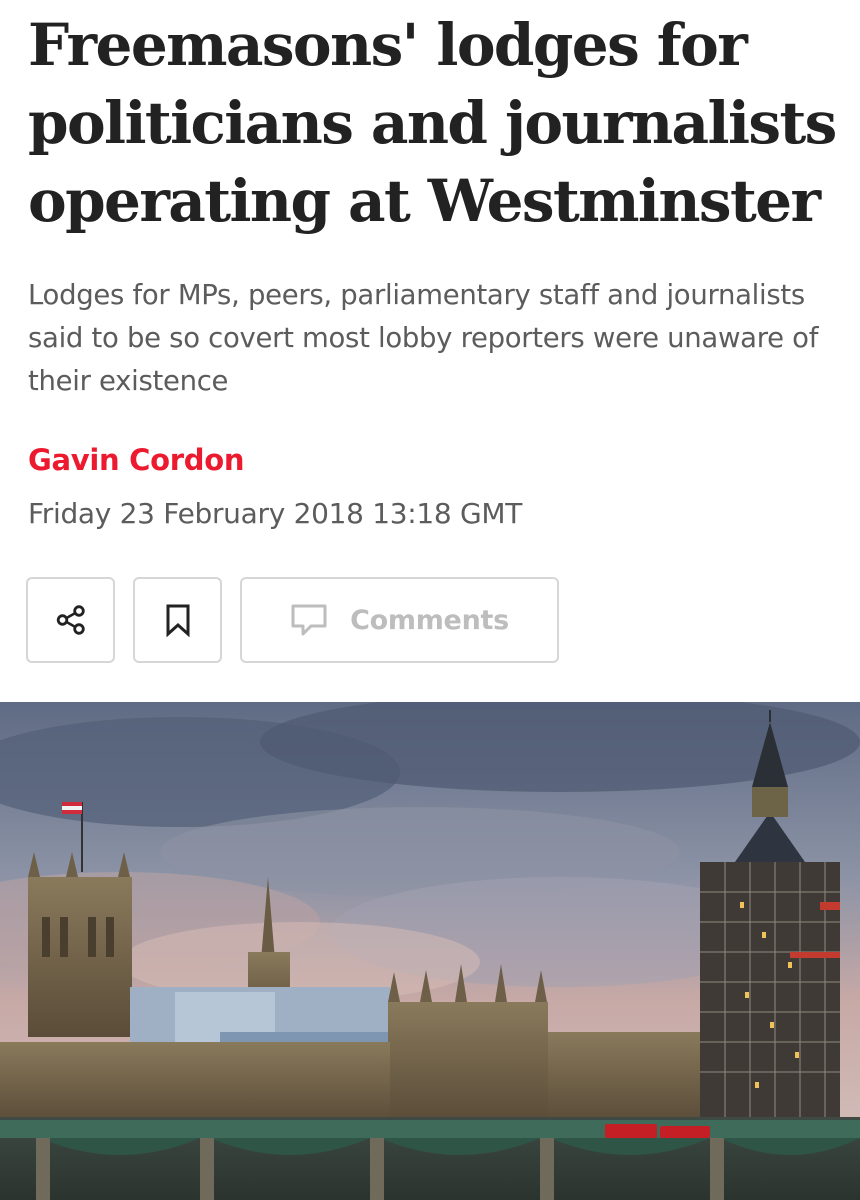 This screenshot has height=1200, width=860. What do you see at coordinates (429, 620) in the screenshot?
I see `comments-label: Comments` at bounding box center [429, 620].